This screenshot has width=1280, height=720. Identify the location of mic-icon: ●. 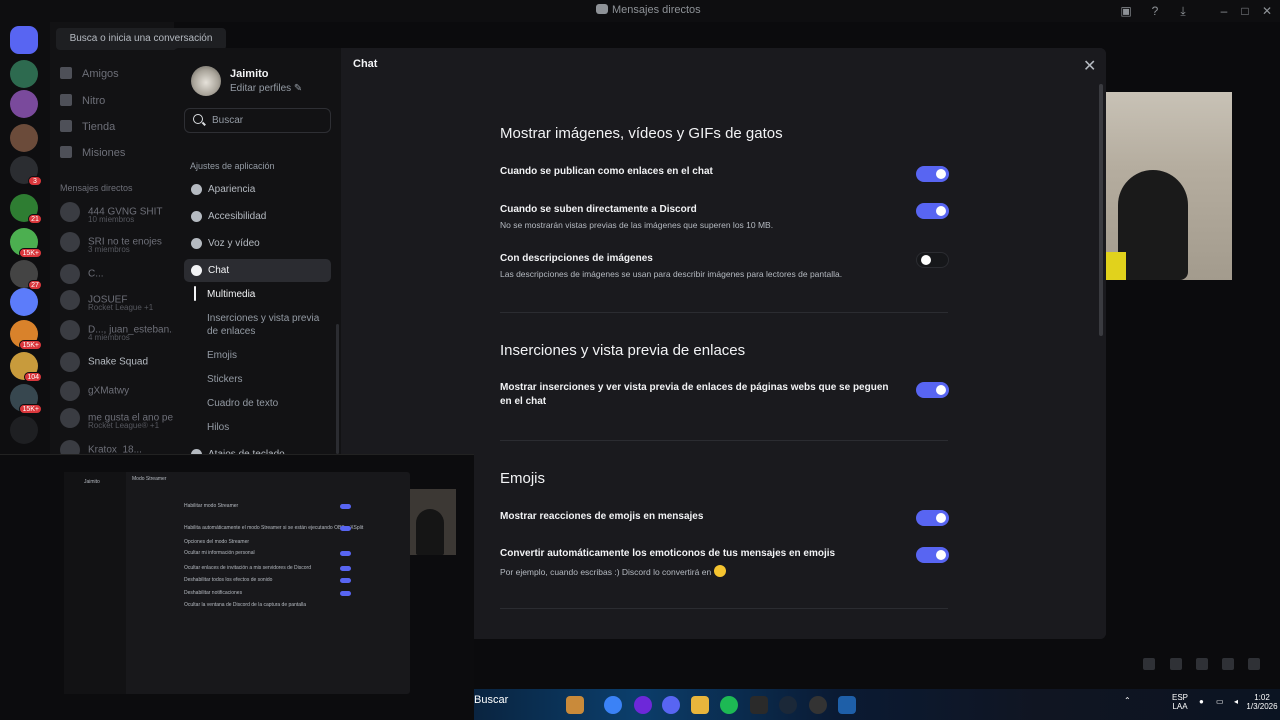
(1201, 701).